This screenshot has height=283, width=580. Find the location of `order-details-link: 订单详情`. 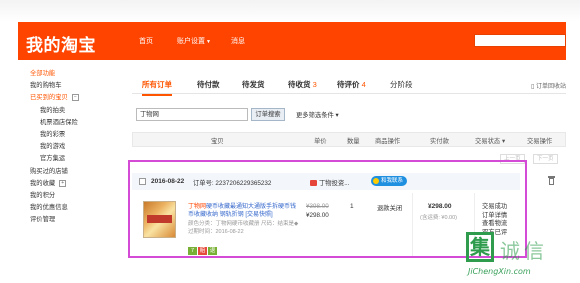

order-details-link: 订单详情 is located at coordinates (494, 216).